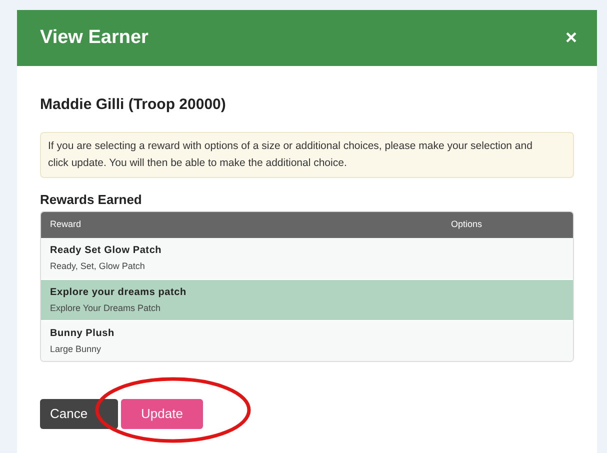  Describe the element at coordinates (162, 414) in the screenshot. I see `update-button: Update` at that location.